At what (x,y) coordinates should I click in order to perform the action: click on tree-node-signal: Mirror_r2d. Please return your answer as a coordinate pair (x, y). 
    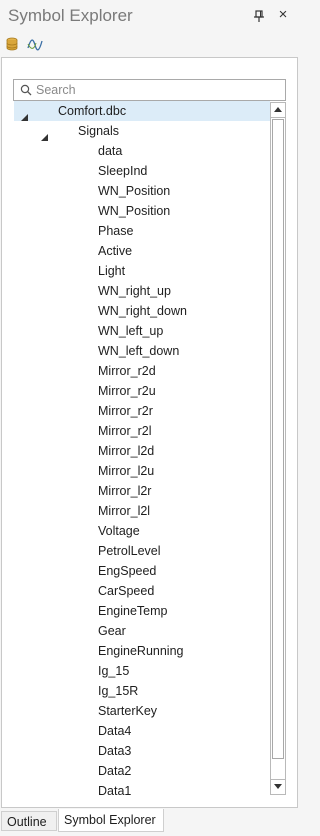
    Looking at the image, I should click on (142, 371).